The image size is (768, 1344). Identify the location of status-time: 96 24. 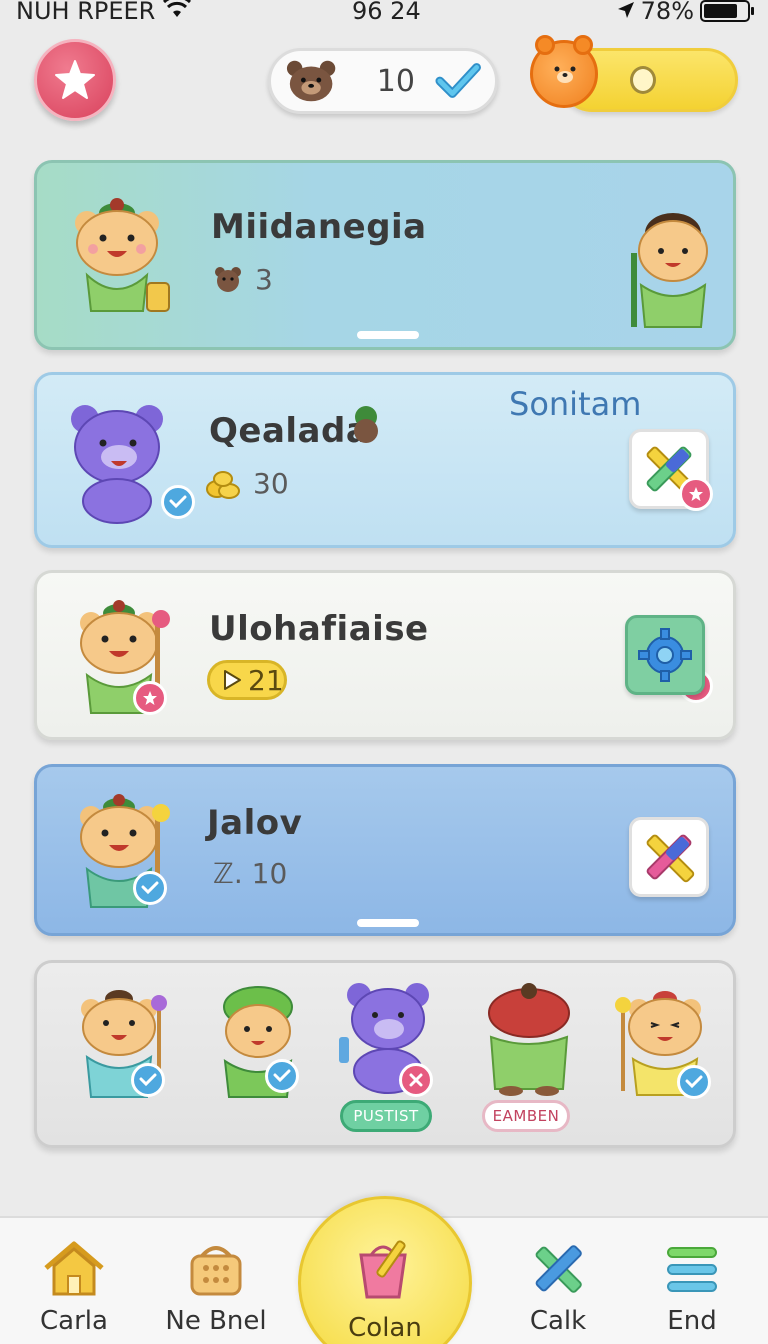
(386, 12).